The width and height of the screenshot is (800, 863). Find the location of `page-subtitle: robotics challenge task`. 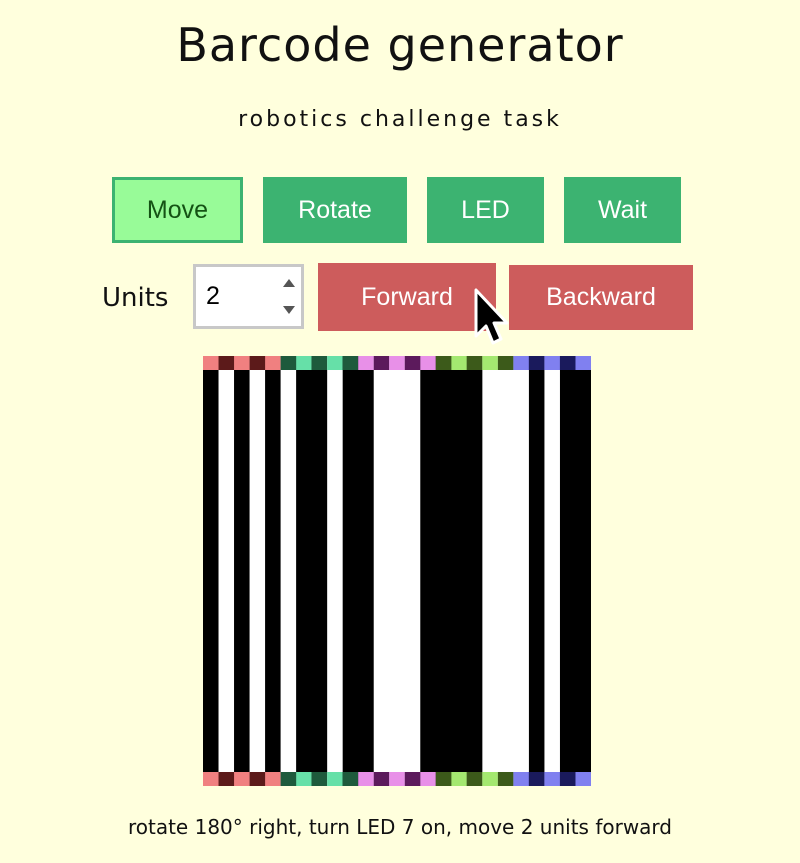

page-subtitle: robotics challenge task is located at coordinates (400, 119).